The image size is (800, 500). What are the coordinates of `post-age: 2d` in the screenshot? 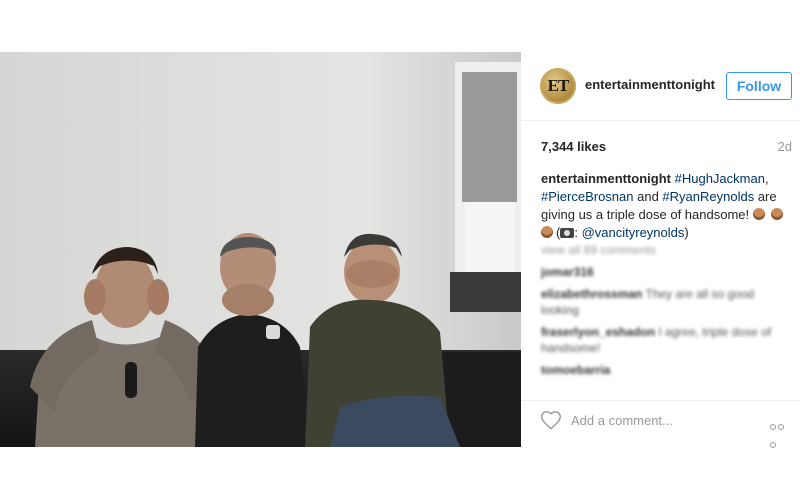 It's located at (785, 146).